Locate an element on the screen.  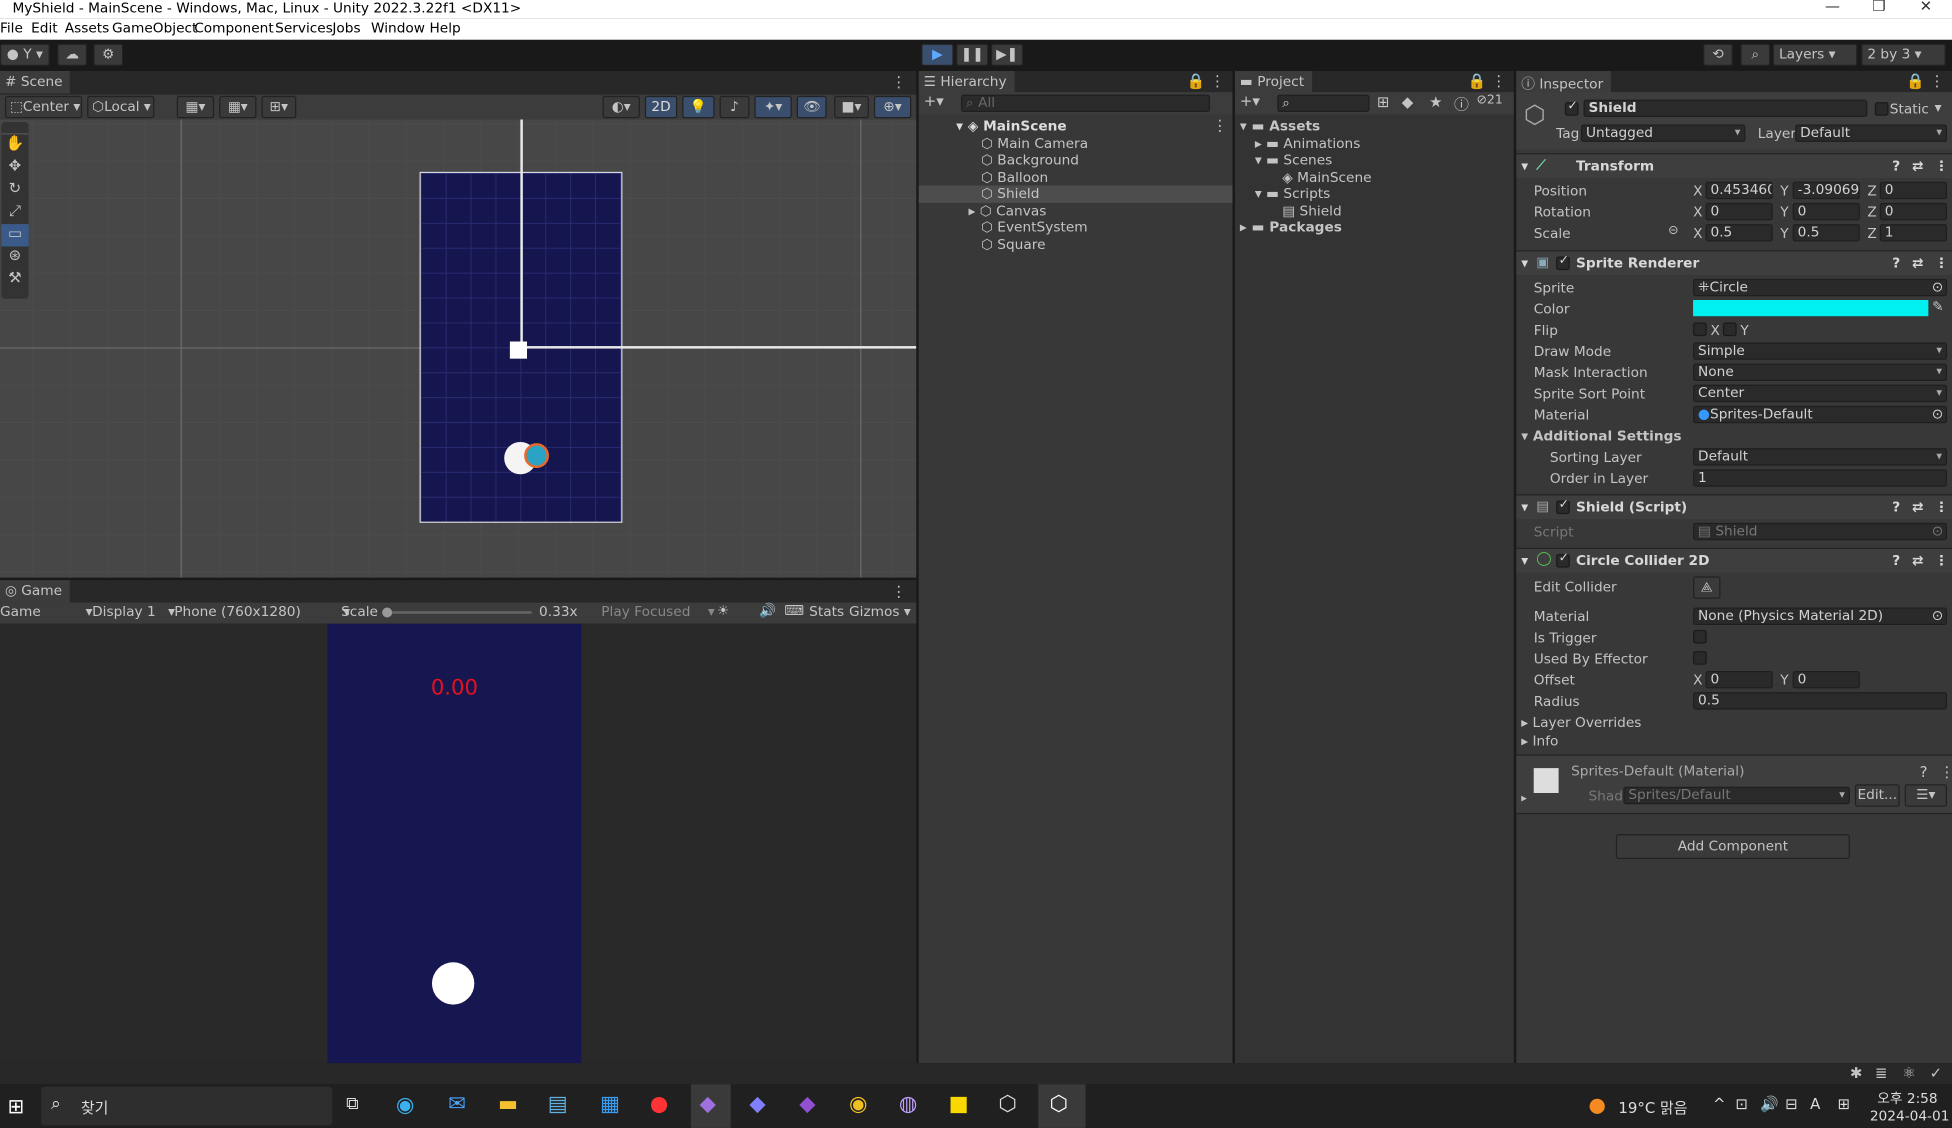
tree-item-mainscene: ◈ MainScene is located at coordinates (1326, 177).